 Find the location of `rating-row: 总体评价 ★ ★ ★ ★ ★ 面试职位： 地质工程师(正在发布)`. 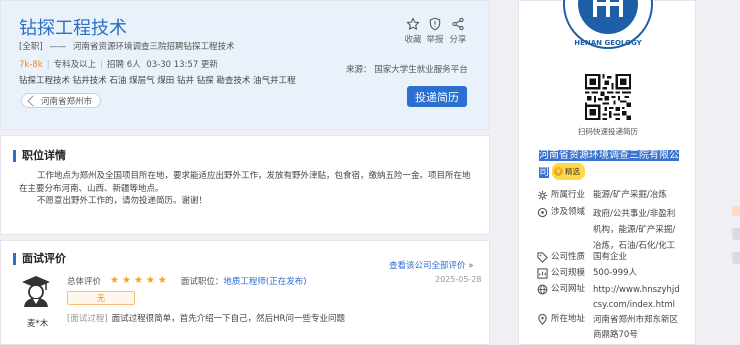

rating-row: 总体评价 ★ ★ ★ ★ ★ 面试职位： 地质工程师(正在发布) is located at coordinates (187, 281).